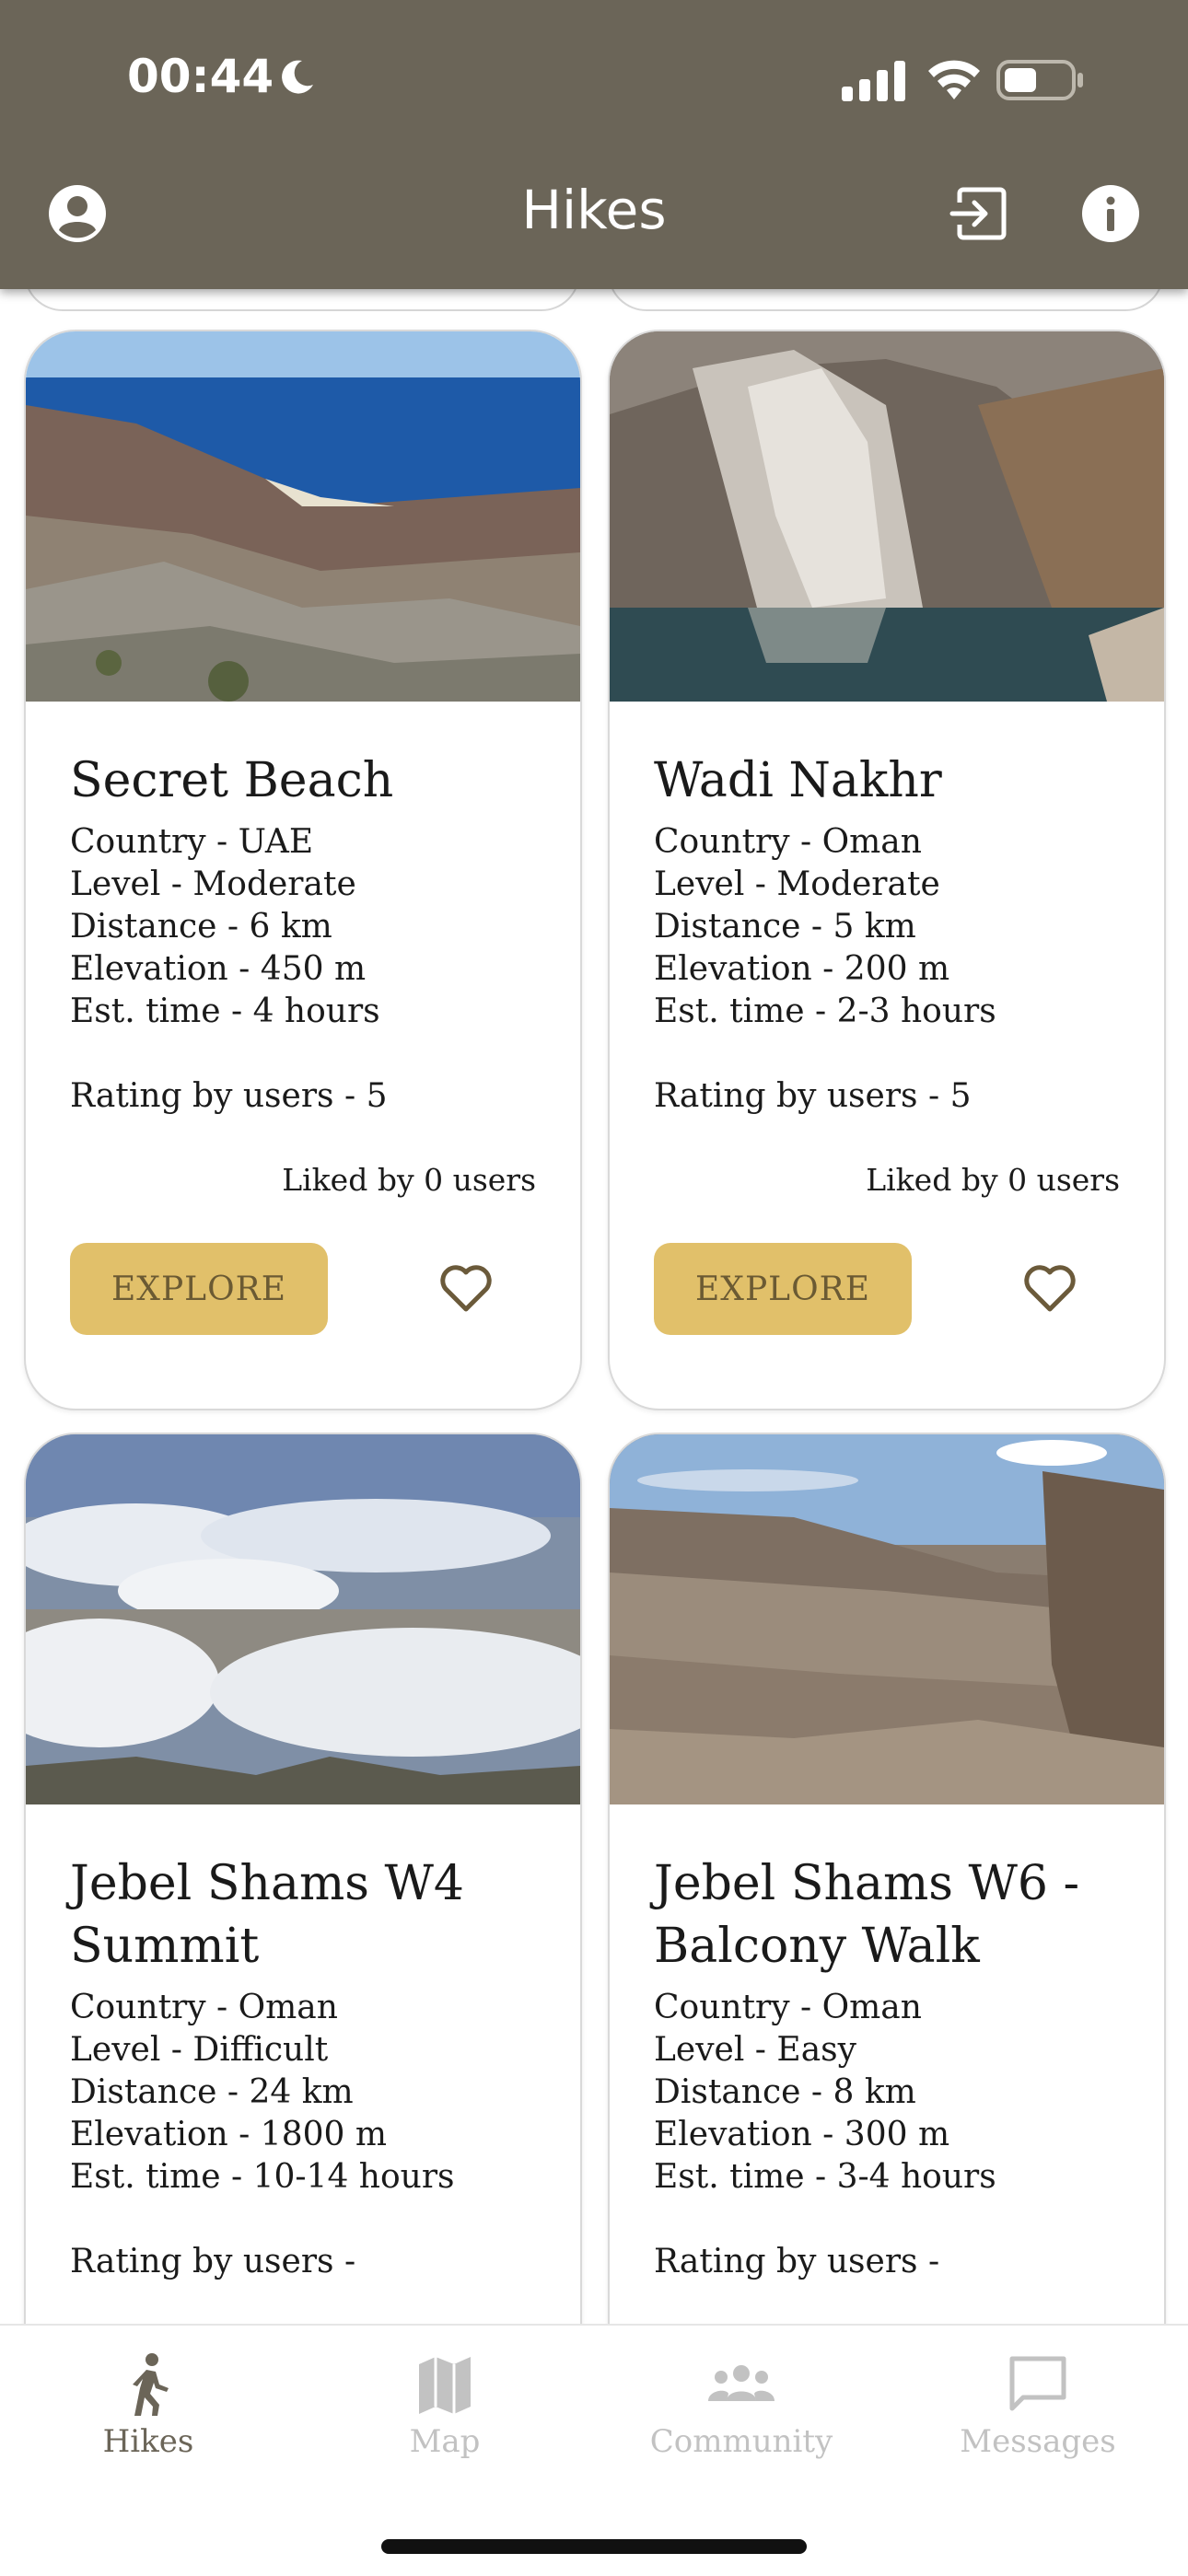  Describe the element at coordinates (218, 969) in the screenshot. I see `hike-elevation: Elevation - 450 m` at that location.